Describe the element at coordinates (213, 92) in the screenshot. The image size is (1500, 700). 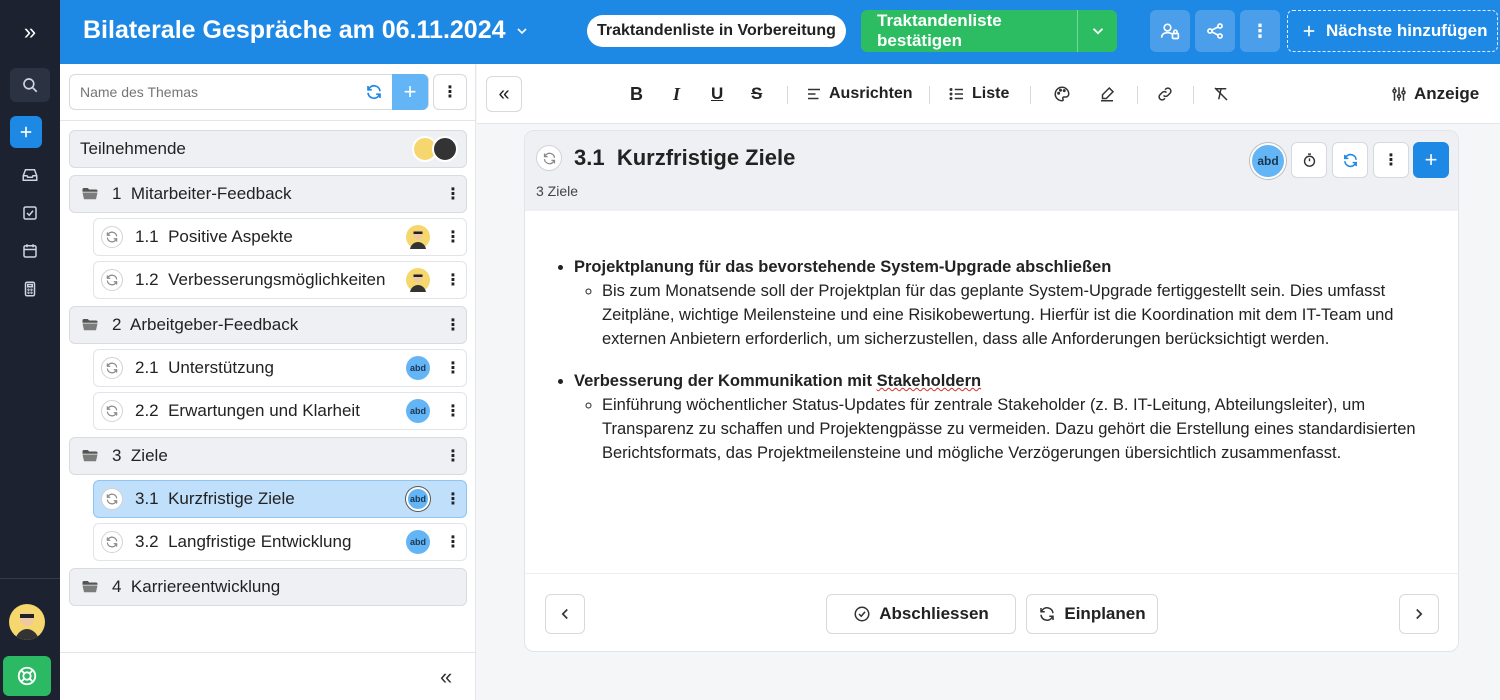
I see `topic-search-input` at that location.